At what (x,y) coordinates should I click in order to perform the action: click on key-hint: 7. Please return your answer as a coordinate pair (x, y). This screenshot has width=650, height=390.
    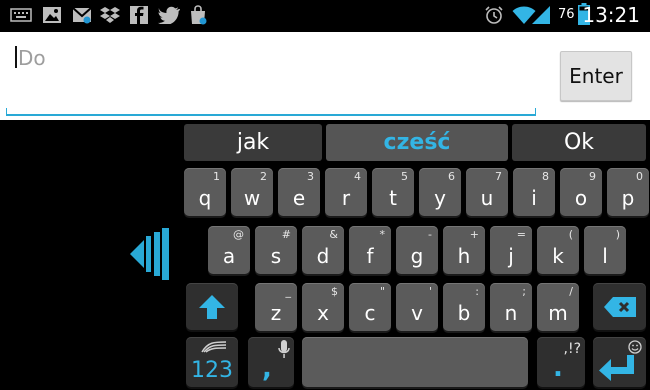
    Looking at the image, I should click on (498, 176).